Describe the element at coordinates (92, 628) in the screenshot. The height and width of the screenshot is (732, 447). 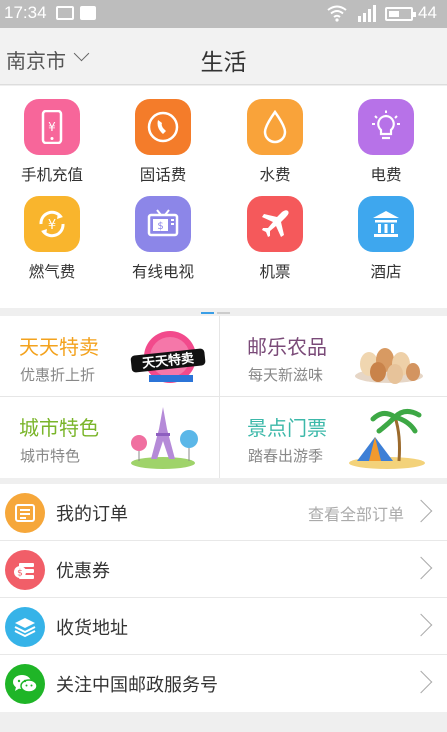
I see `menu-item-label: 收货地址` at that location.